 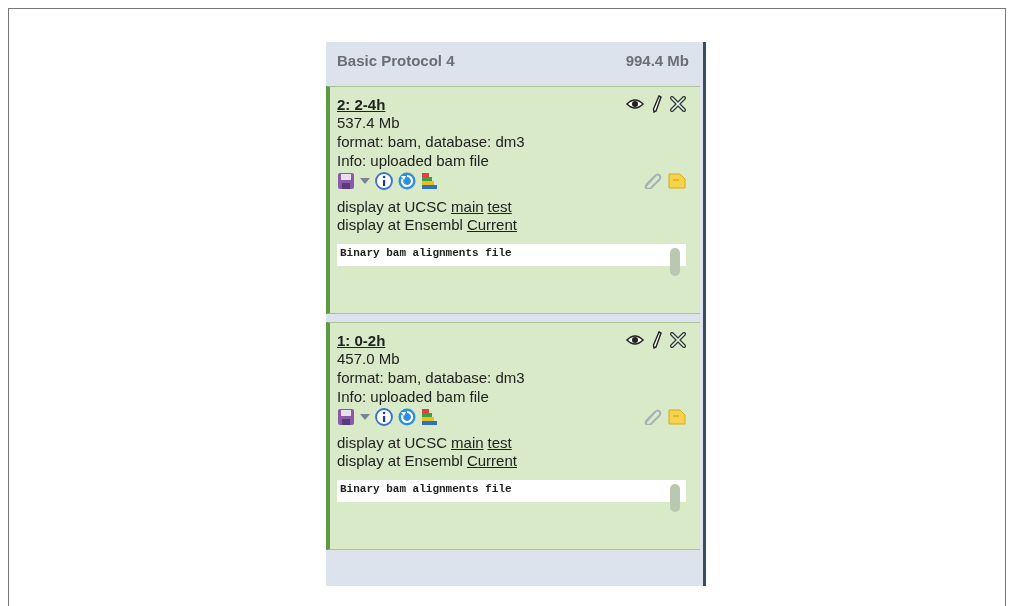 What do you see at coordinates (361, 340) in the screenshot?
I see `dataset-title-link: 1: 0-2h` at bounding box center [361, 340].